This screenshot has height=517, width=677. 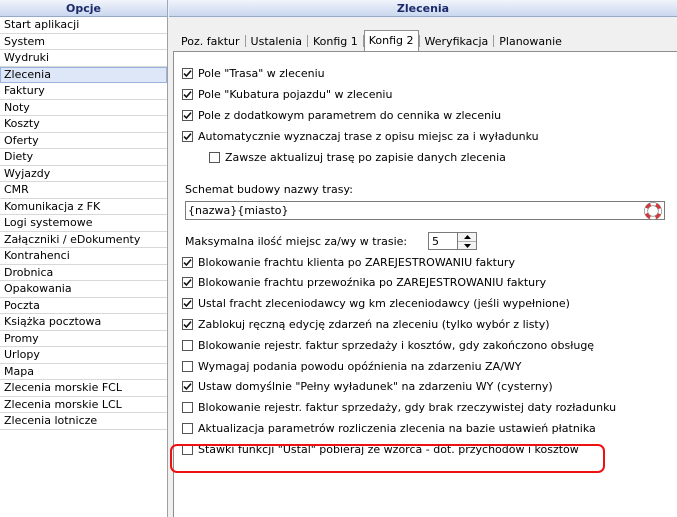 What do you see at coordinates (443, 241) in the screenshot?
I see `max-places-input` at bounding box center [443, 241].